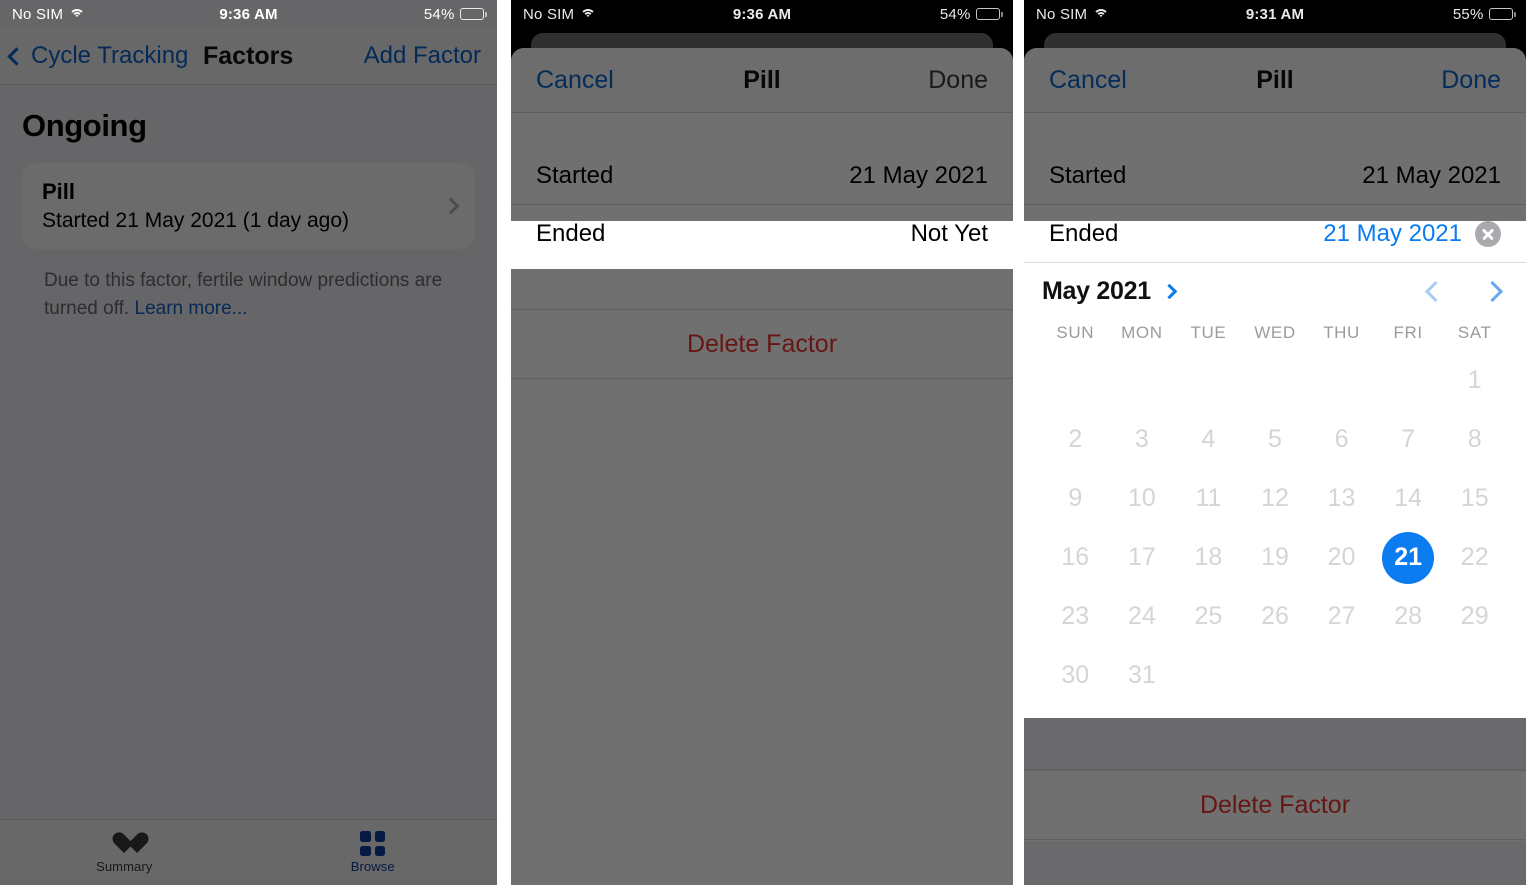 The image size is (1526, 885). I want to click on battery-percent-label: 54%, so click(955, 14).